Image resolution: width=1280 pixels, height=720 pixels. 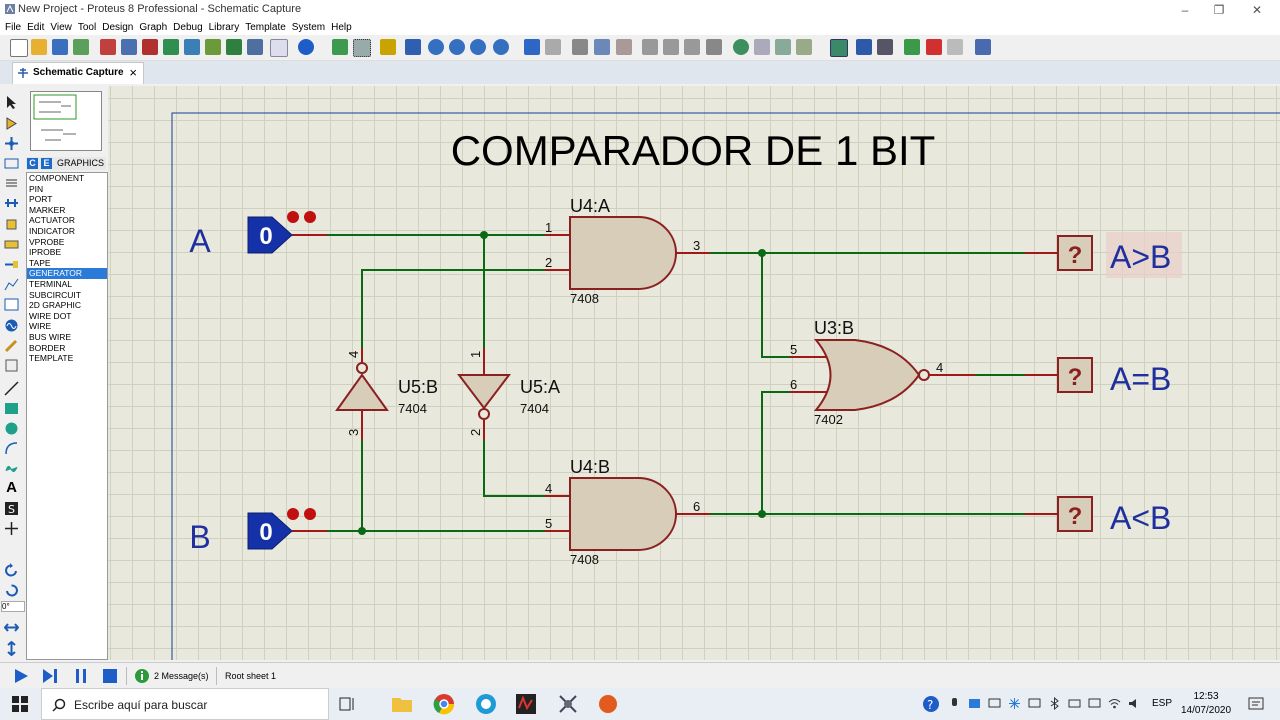 What do you see at coordinates (602, 47) in the screenshot?
I see `copy-icon` at bounding box center [602, 47].